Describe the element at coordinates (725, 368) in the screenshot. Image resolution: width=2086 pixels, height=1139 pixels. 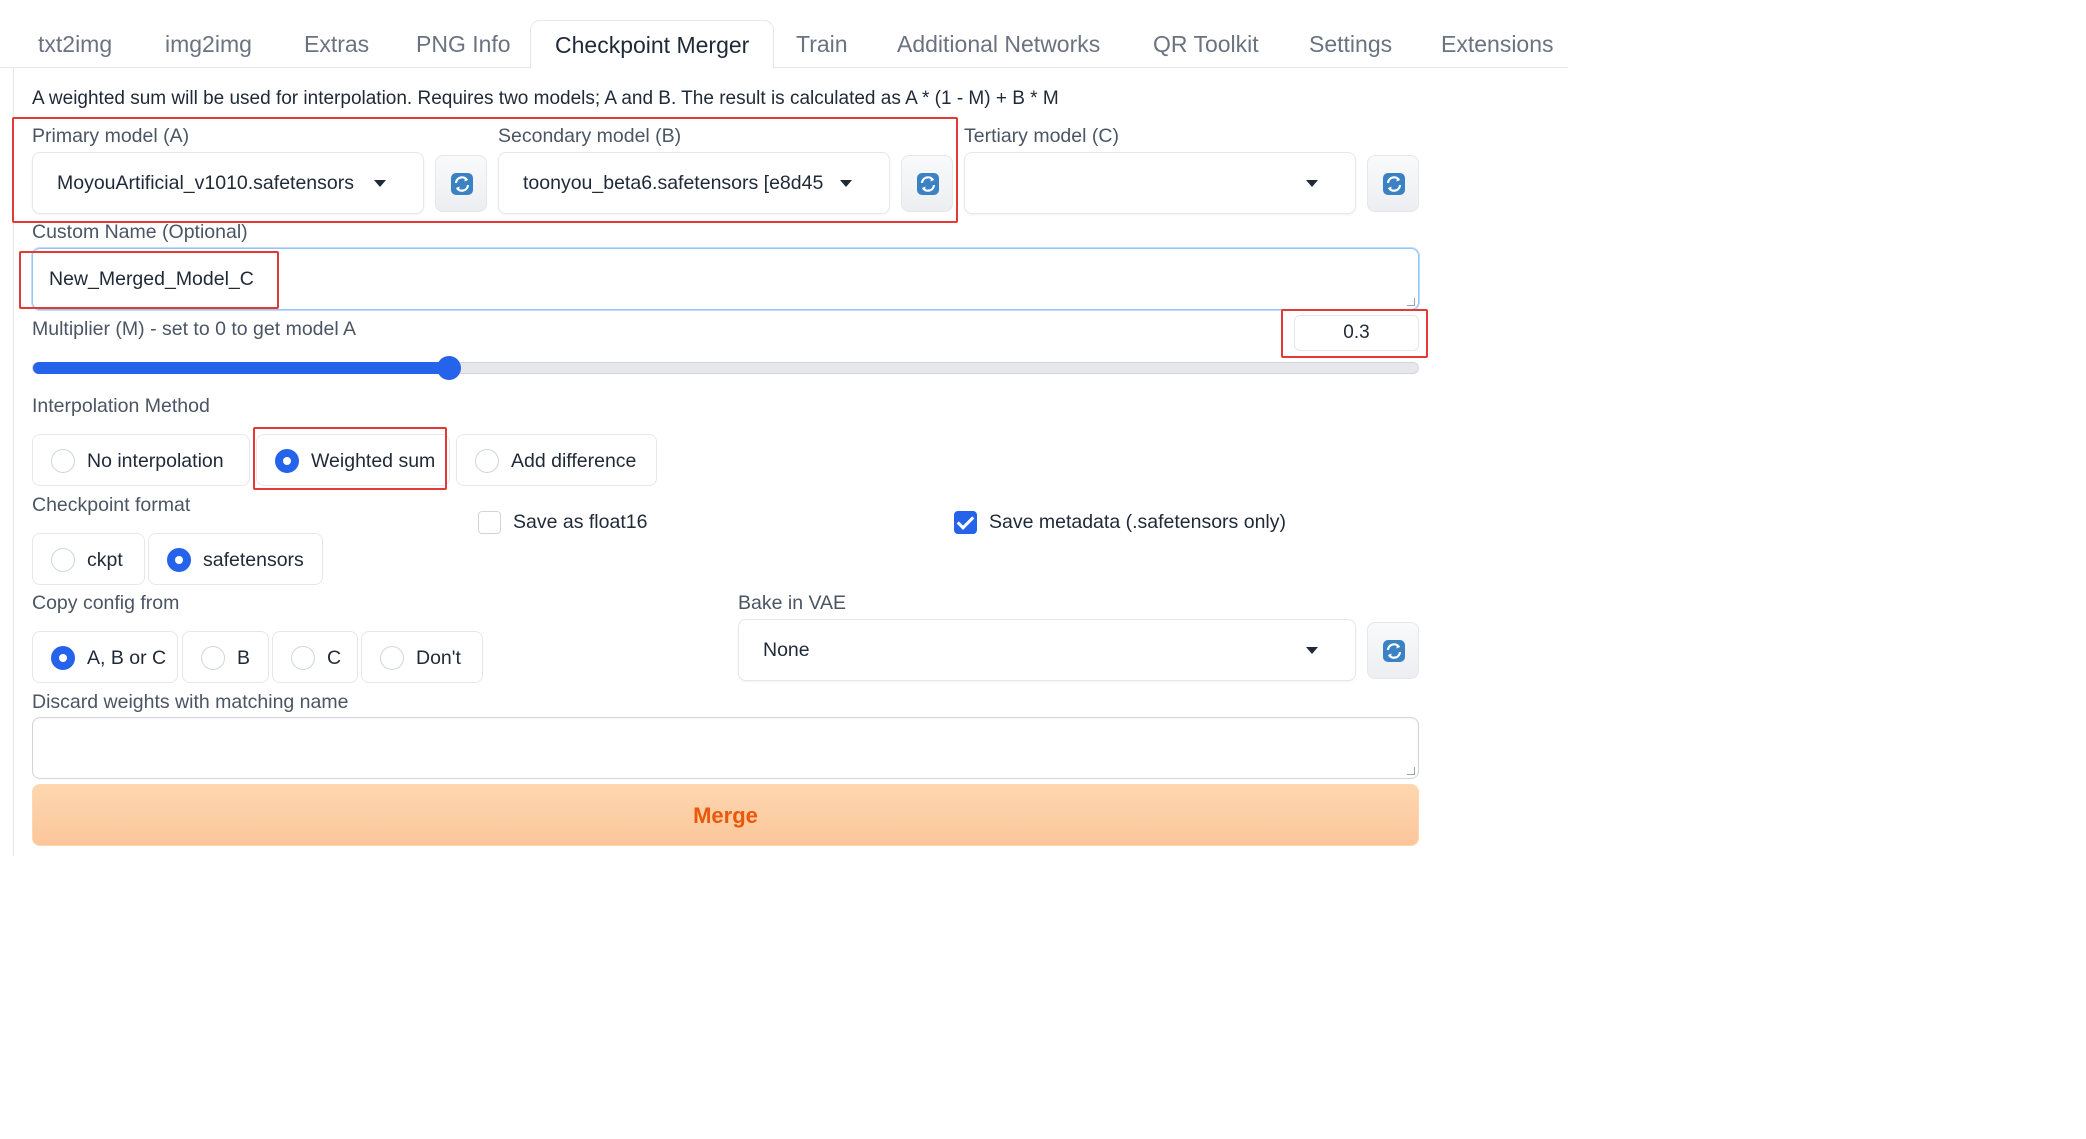
I see `multiplier-slider` at that location.